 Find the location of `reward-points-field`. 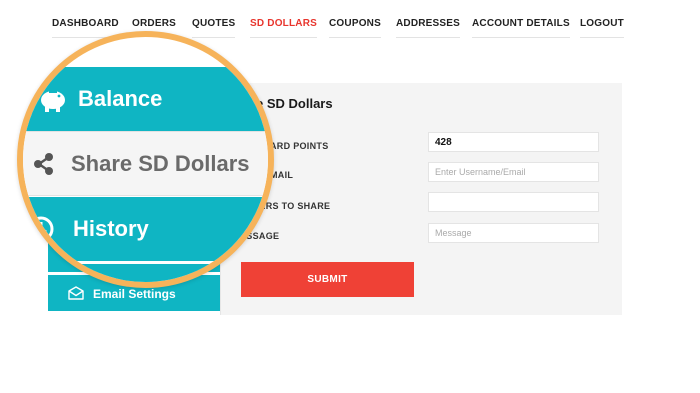

reward-points-field is located at coordinates (513, 142).